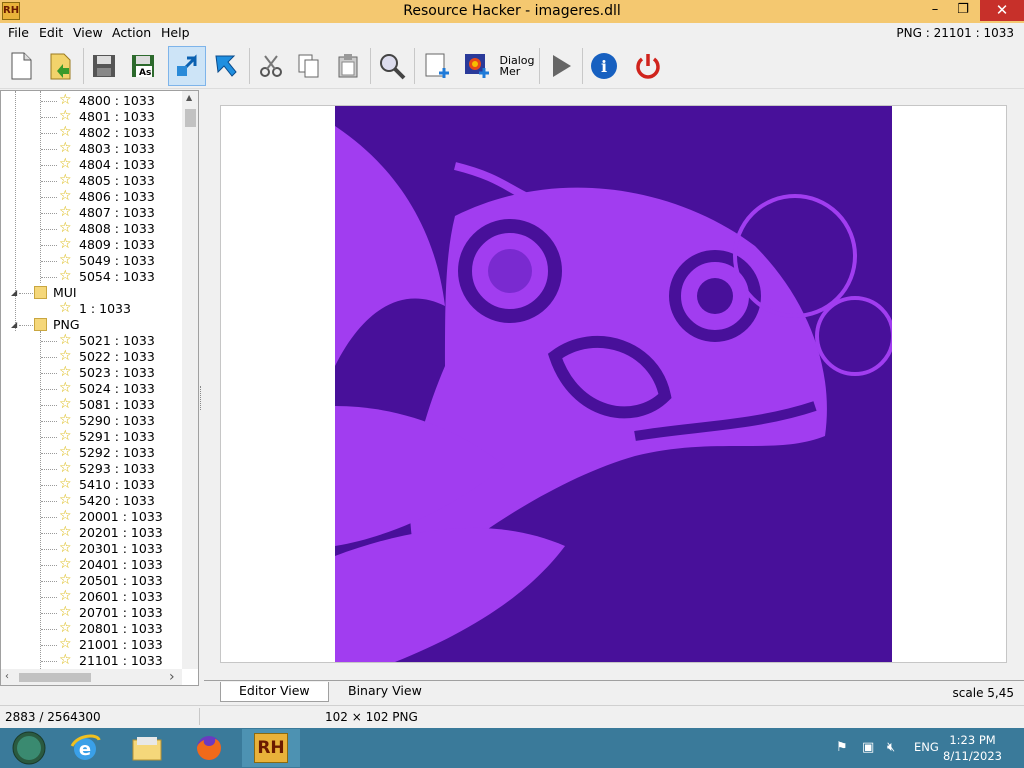 The height and width of the screenshot is (768, 1024). I want to click on select-button, so click(226, 66).